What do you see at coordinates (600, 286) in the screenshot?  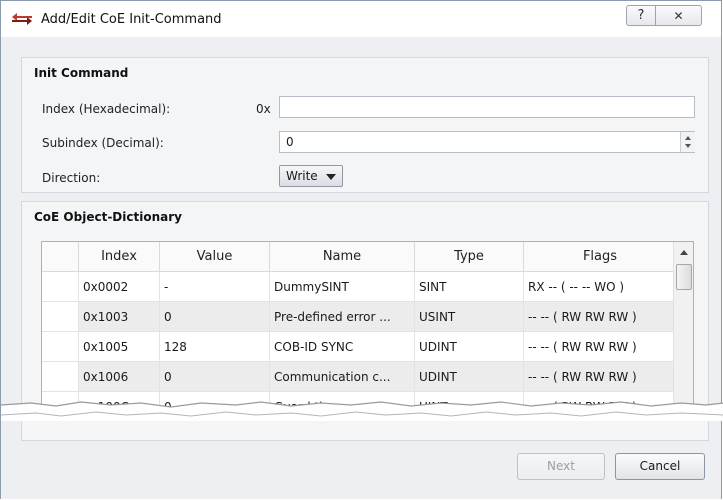 I see `cell-flags: RX -- ( -- -- WO )` at bounding box center [600, 286].